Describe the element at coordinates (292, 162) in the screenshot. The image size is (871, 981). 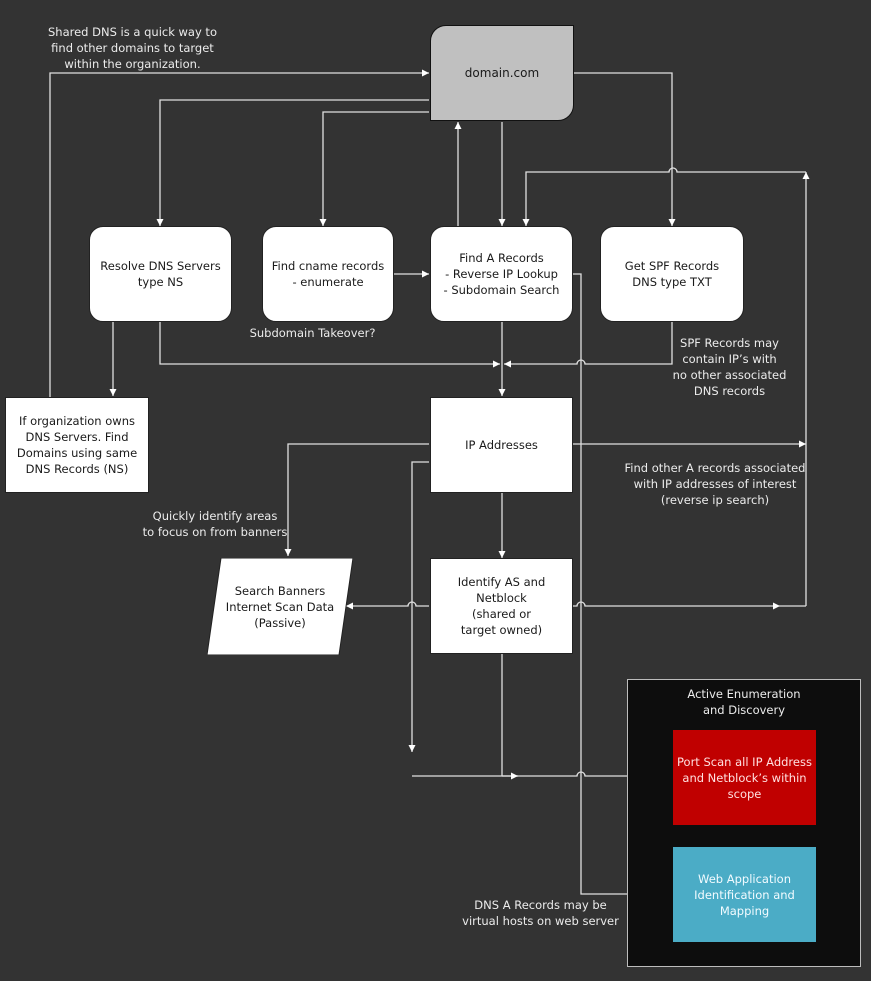
I see `connector-domain-to-resolve` at that location.